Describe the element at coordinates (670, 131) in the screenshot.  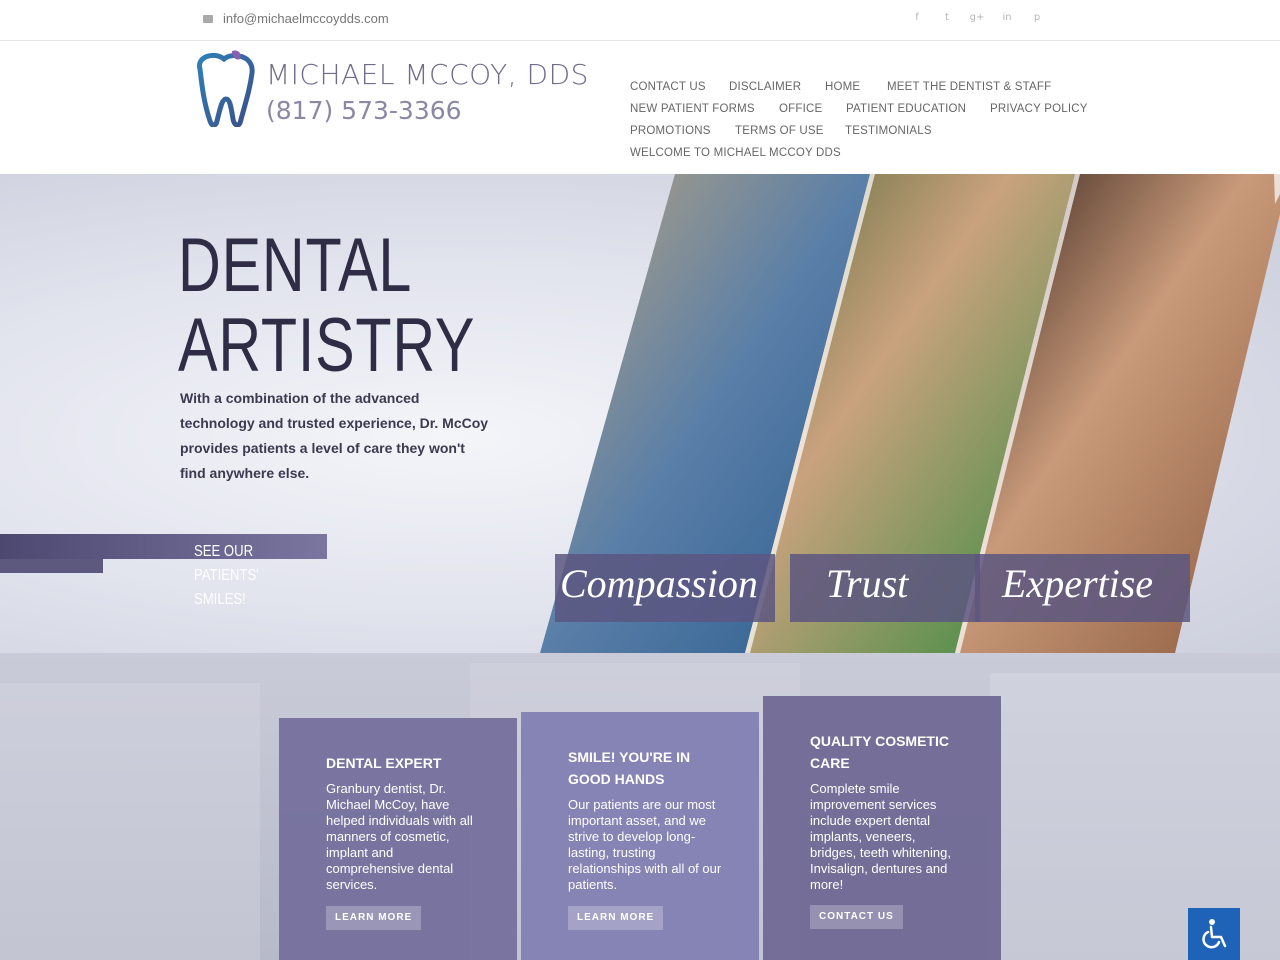
I see `nav-promotions: PROMOTIONS` at that location.